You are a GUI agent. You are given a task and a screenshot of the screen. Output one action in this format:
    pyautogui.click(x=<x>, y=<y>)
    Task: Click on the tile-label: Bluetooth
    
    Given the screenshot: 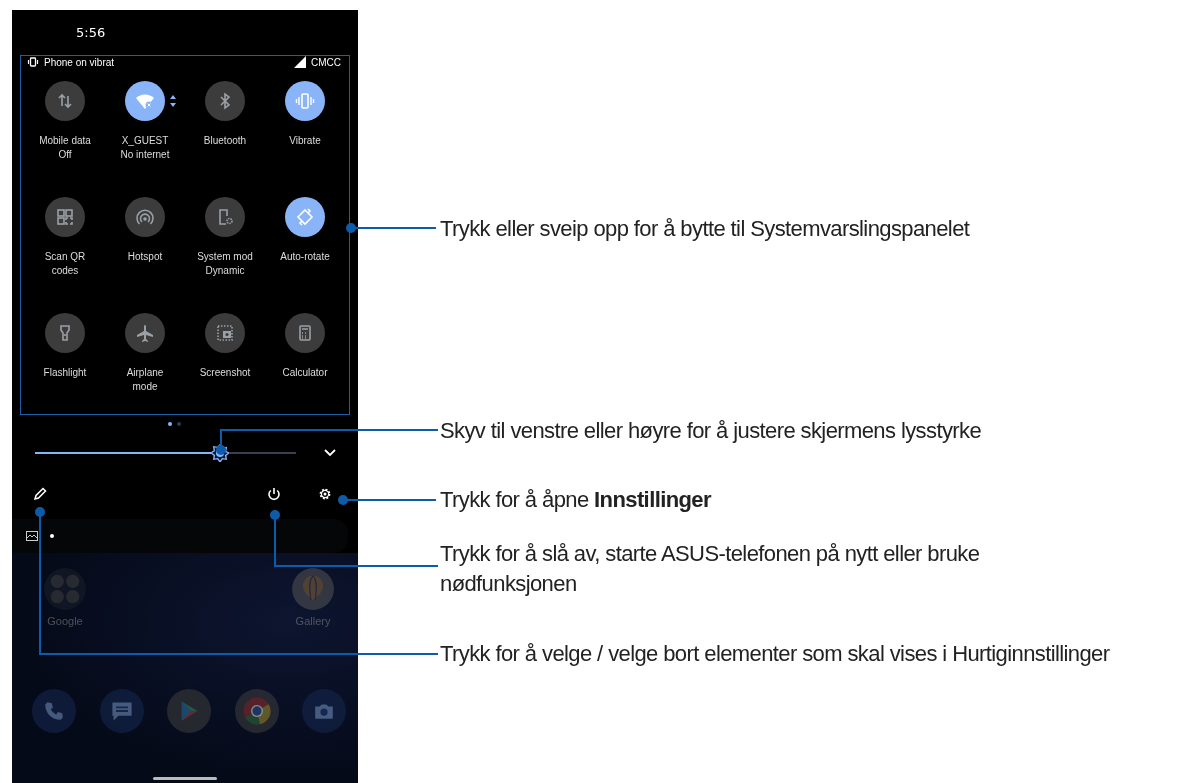 What is the action you would take?
    pyautogui.click(x=225, y=141)
    